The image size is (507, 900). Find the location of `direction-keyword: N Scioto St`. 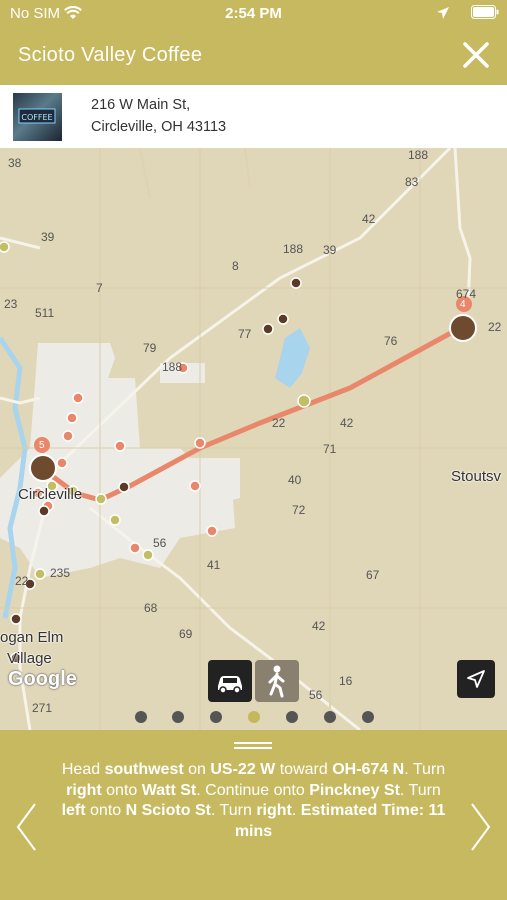

direction-keyword: N Scioto St is located at coordinates (168, 810).